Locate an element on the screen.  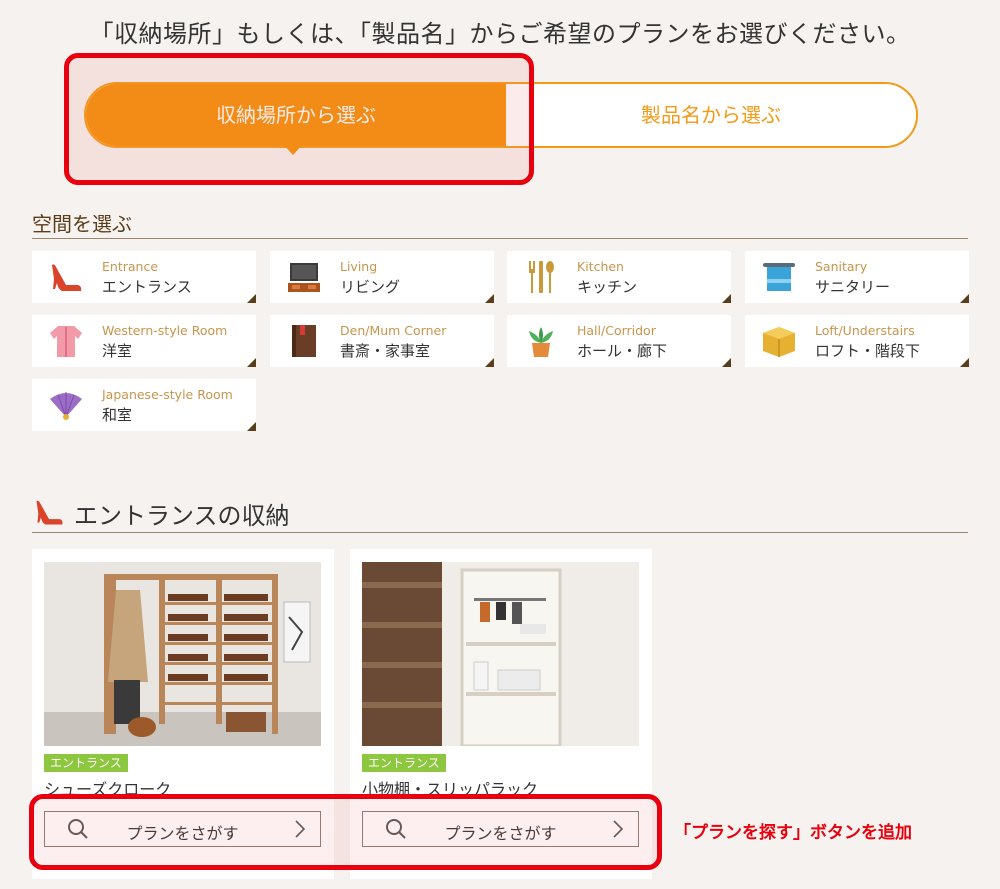
entrance-section-title: エントランスの収納 is located at coordinates (182, 516).